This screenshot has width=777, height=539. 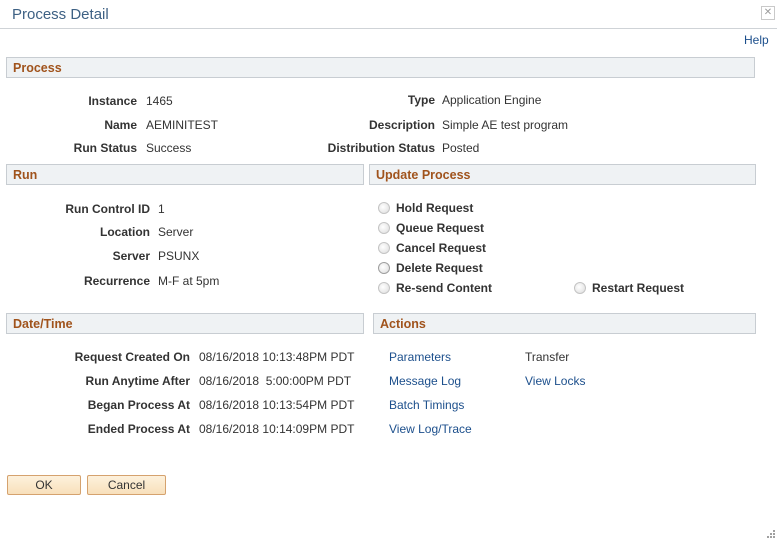 I want to click on began-process-label: Began Process At, so click(x=138, y=405).